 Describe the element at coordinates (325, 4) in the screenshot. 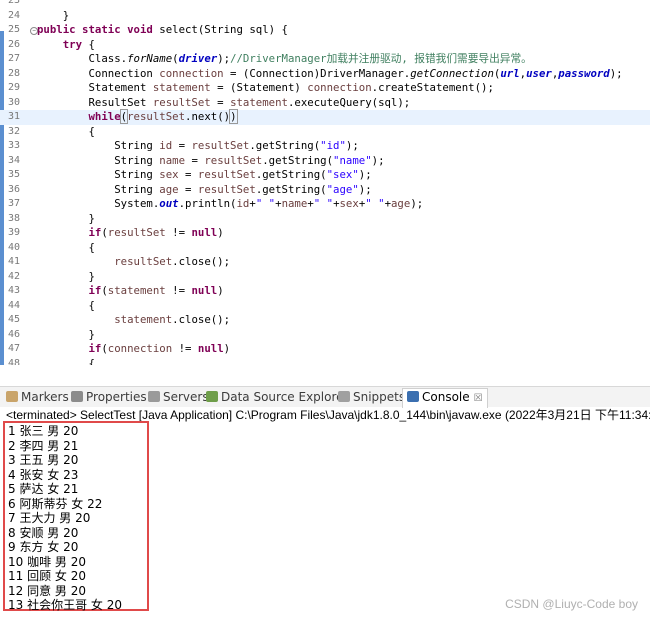

I see `code-line: 23` at that location.